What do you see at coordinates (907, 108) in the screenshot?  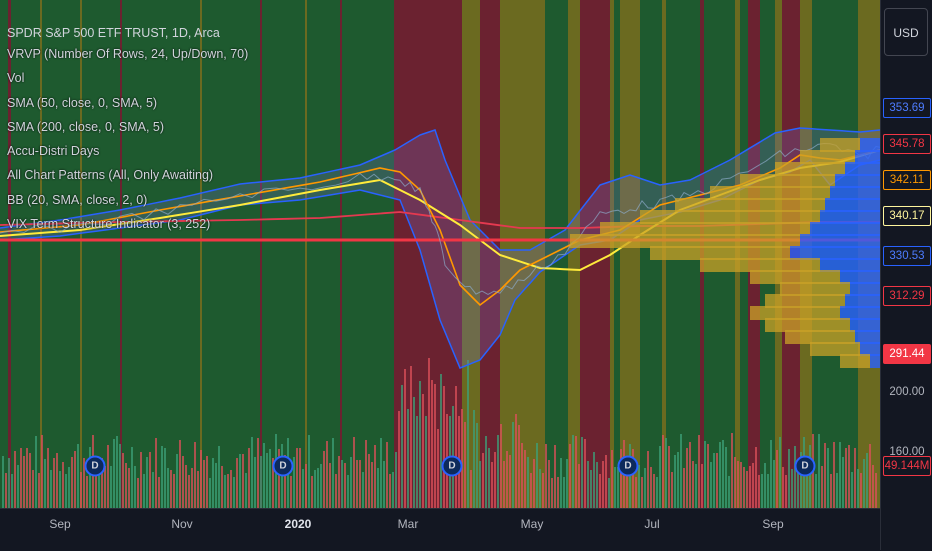 I see `price-axis-label: 353.69` at bounding box center [907, 108].